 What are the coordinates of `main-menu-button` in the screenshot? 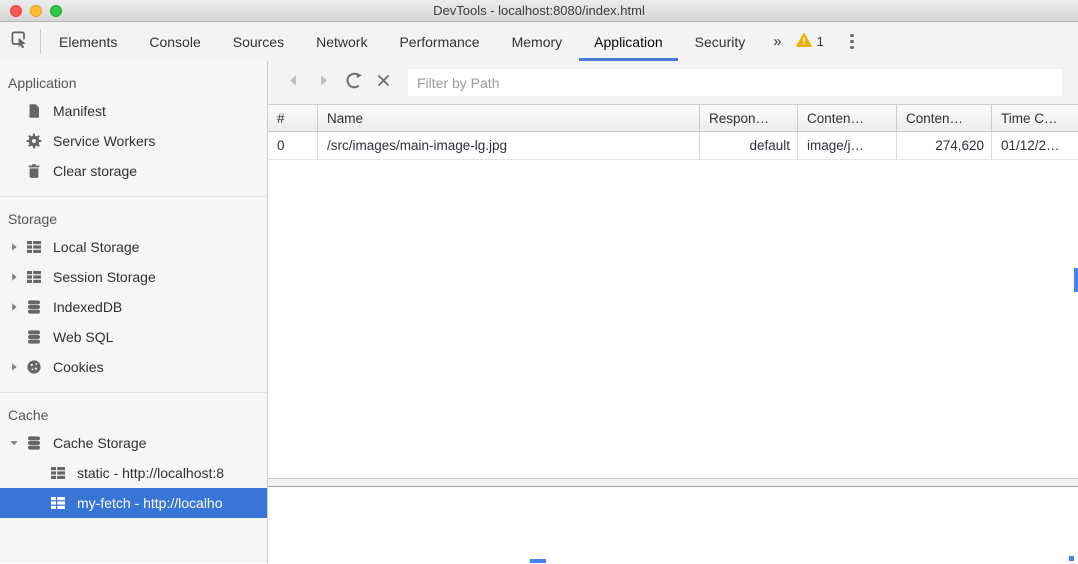 It's located at (852, 41).